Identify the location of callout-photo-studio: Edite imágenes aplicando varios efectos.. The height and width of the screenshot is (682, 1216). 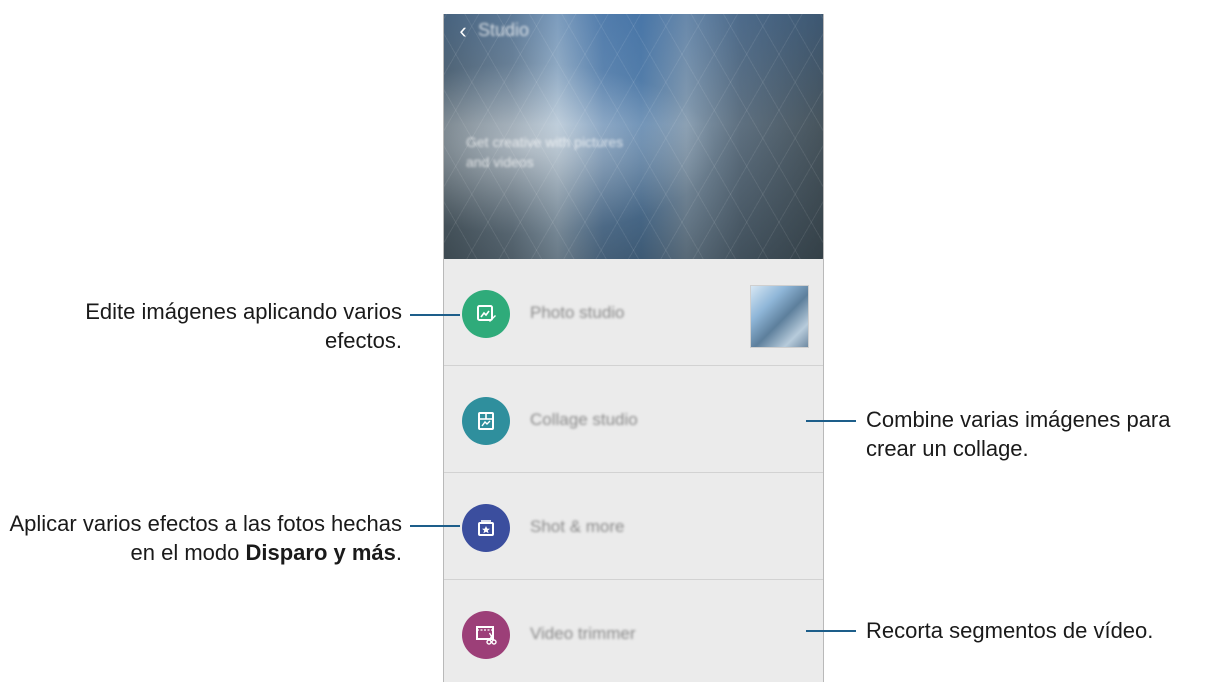
(243, 326).